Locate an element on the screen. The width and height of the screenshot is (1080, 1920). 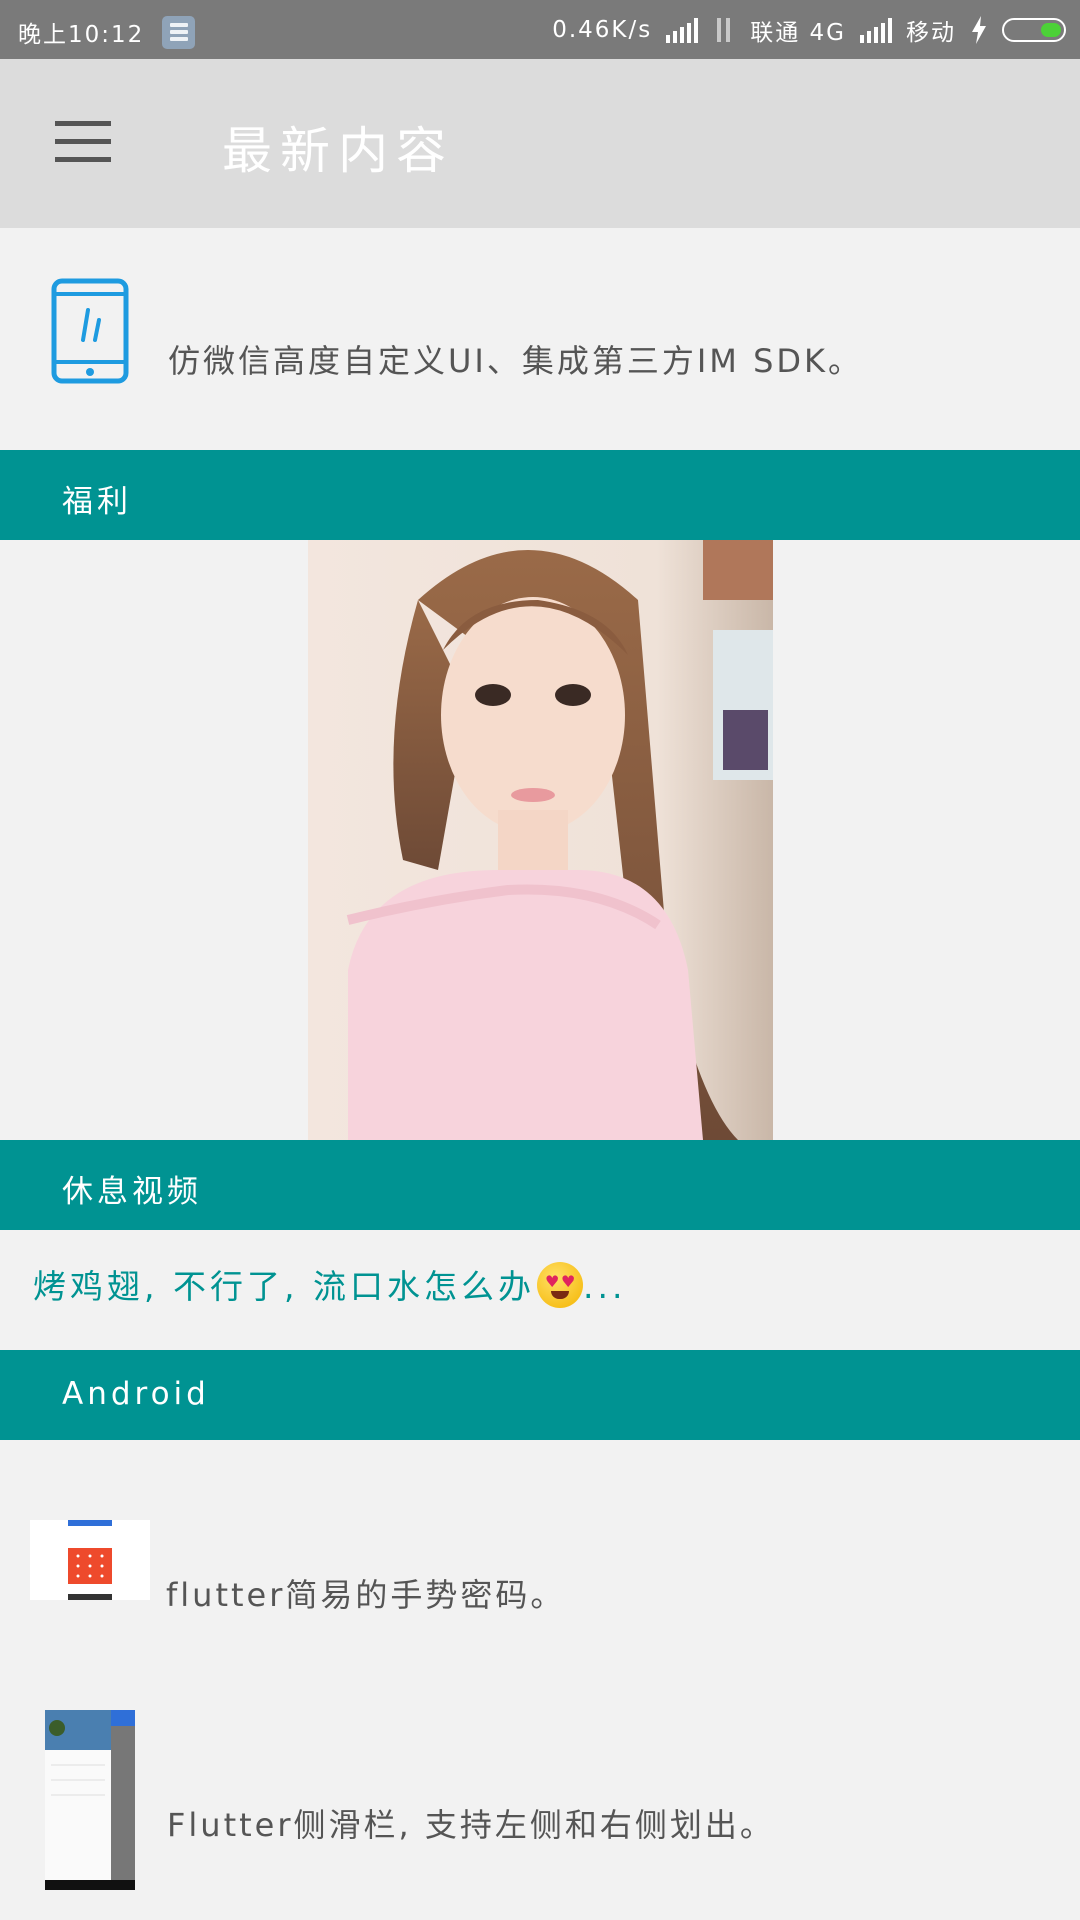
app-toolbar: 最新内容 is located at coordinates (540, 143).